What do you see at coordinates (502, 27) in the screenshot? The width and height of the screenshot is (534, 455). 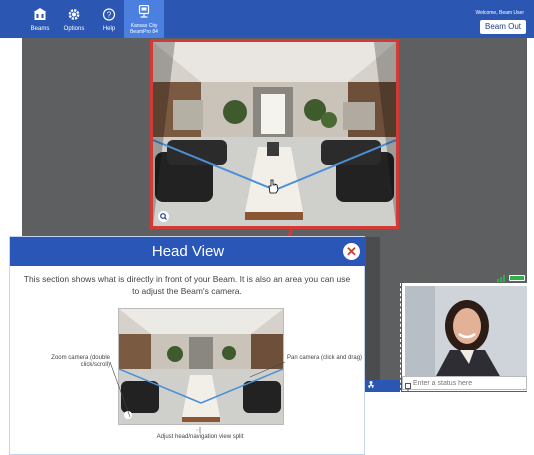 I see `beam-out-button: Beam Out` at bounding box center [502, 27].